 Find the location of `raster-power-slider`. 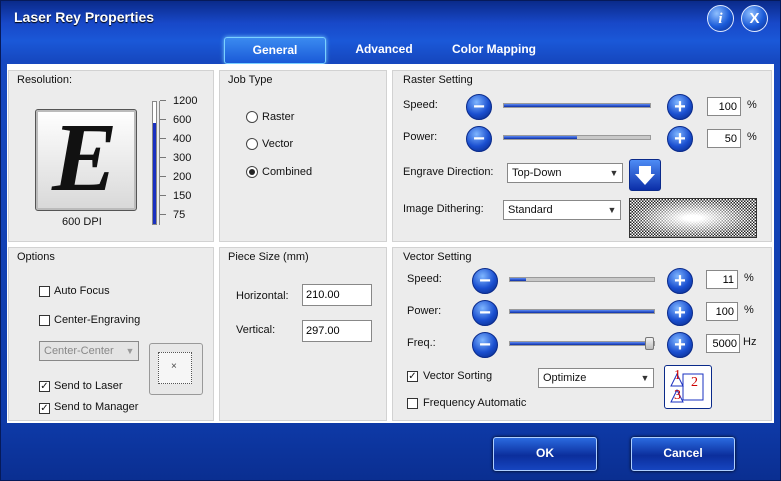

raster-power-slider is located at coordinates (577, 137).